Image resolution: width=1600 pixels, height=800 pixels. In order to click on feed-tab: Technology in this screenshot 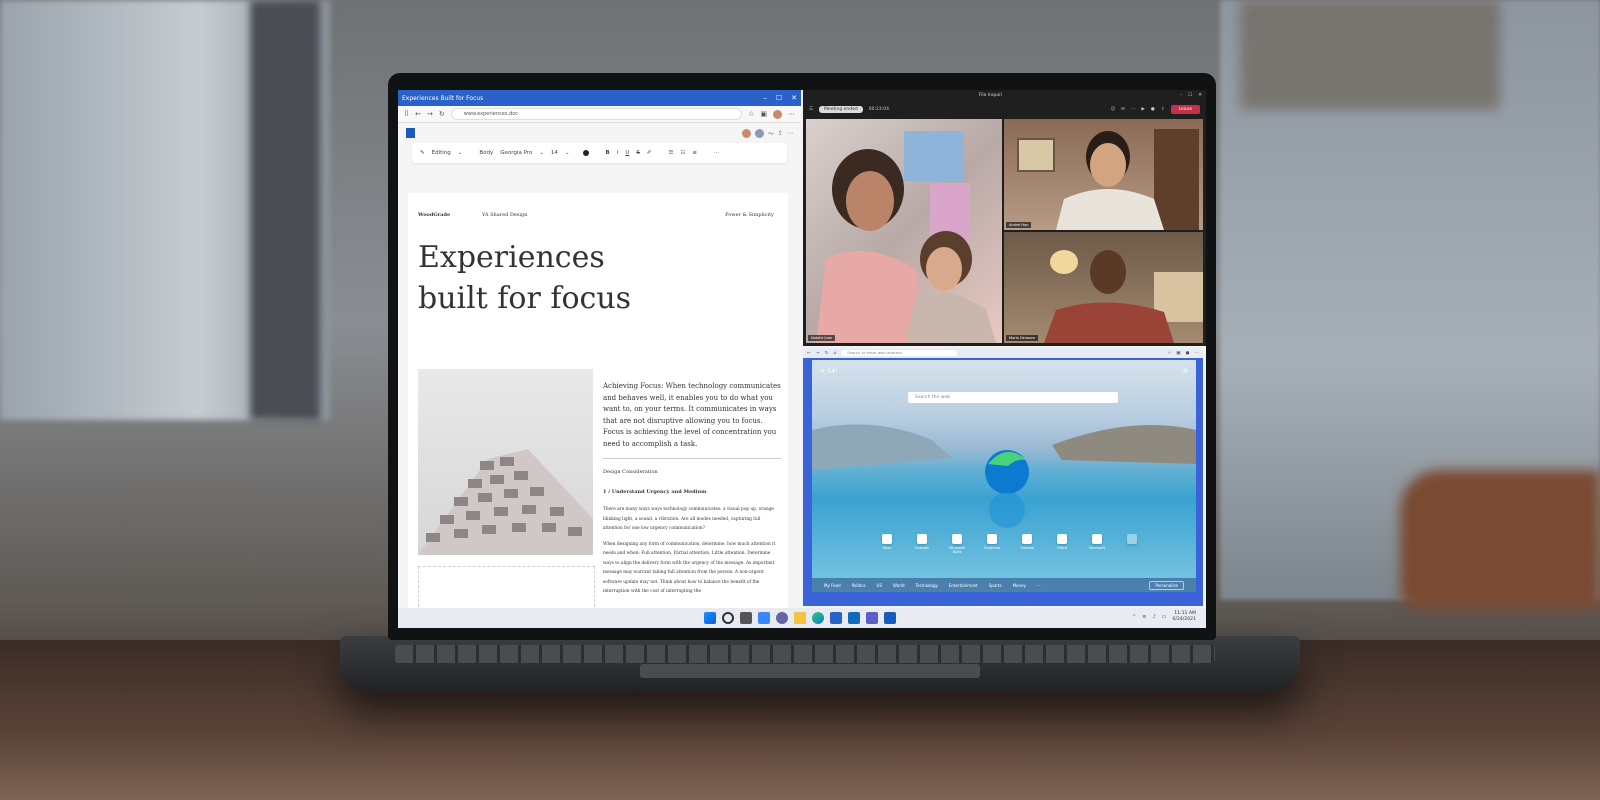, I will do `click(926, 585)`.